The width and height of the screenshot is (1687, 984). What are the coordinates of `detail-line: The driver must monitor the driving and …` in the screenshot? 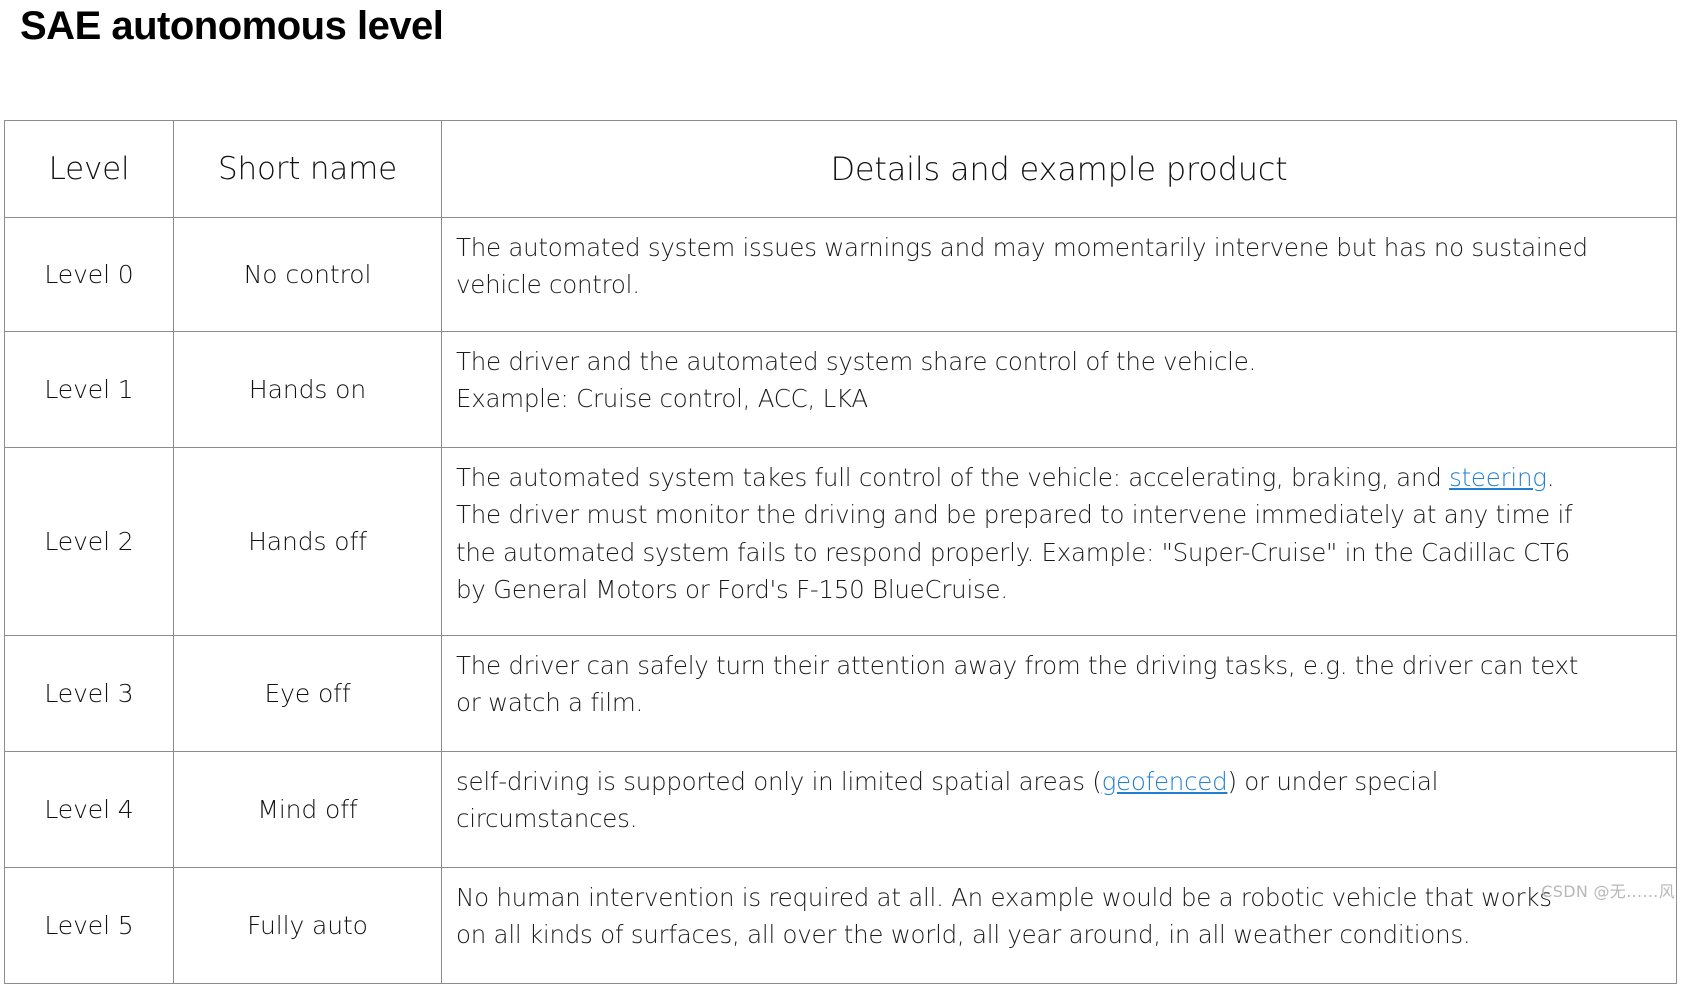 It's located at (1014, 515).